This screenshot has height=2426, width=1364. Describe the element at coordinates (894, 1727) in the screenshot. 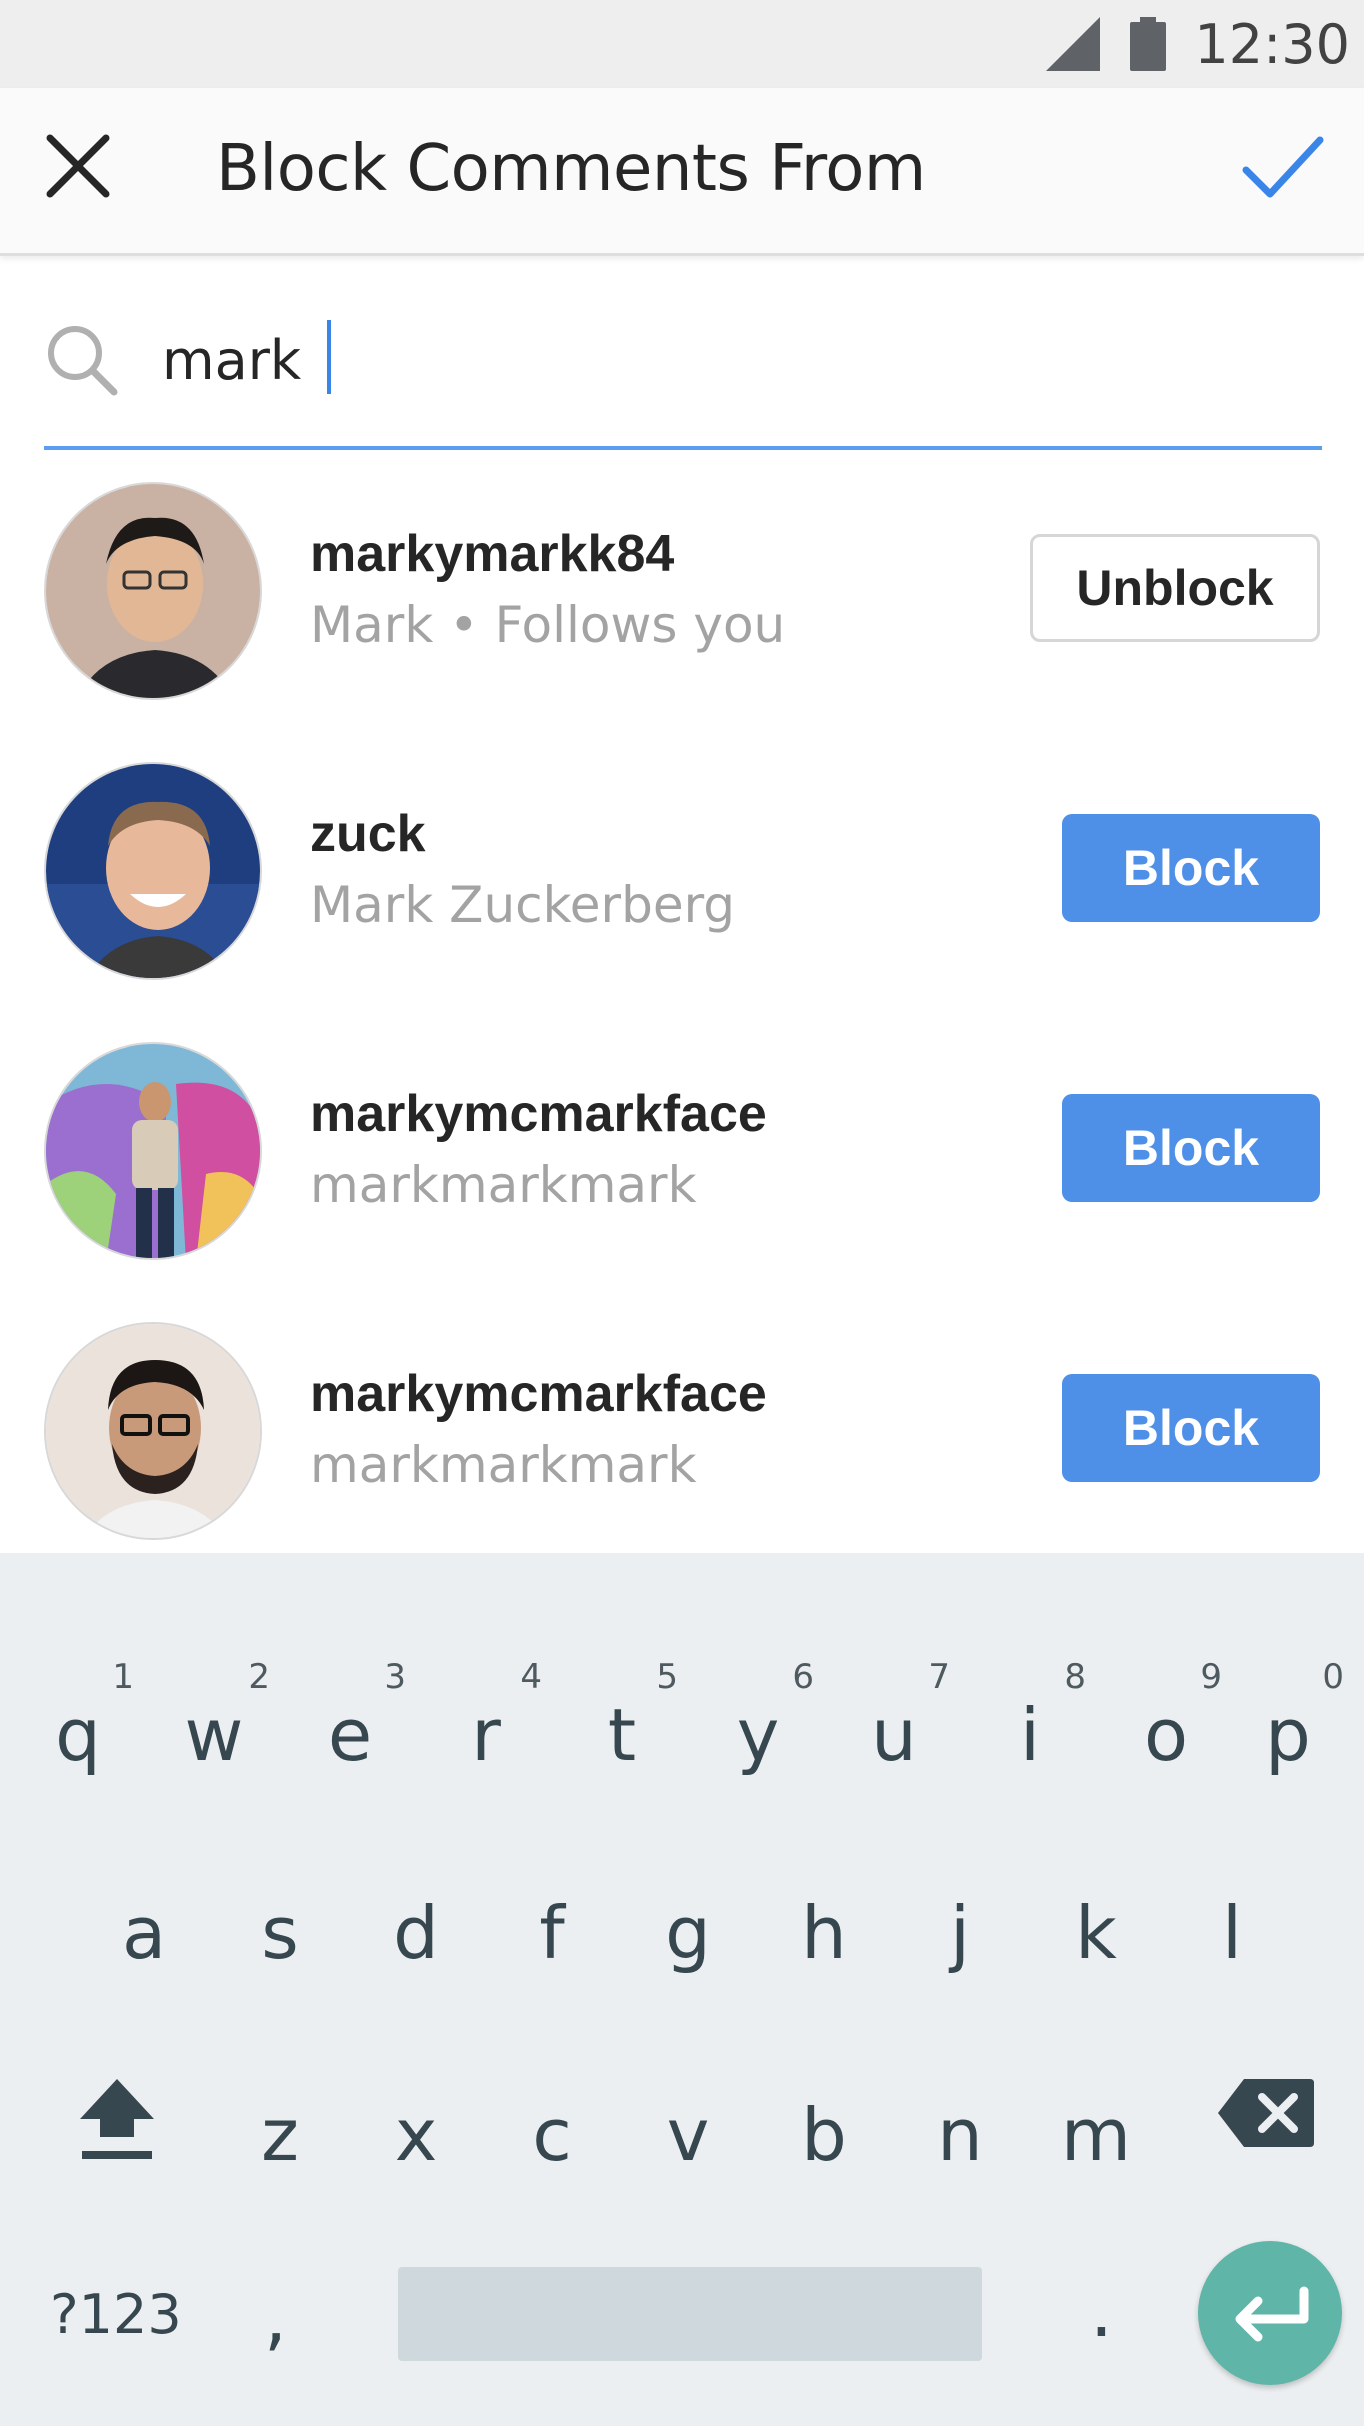

I see `key-u: 7 u` at that location.